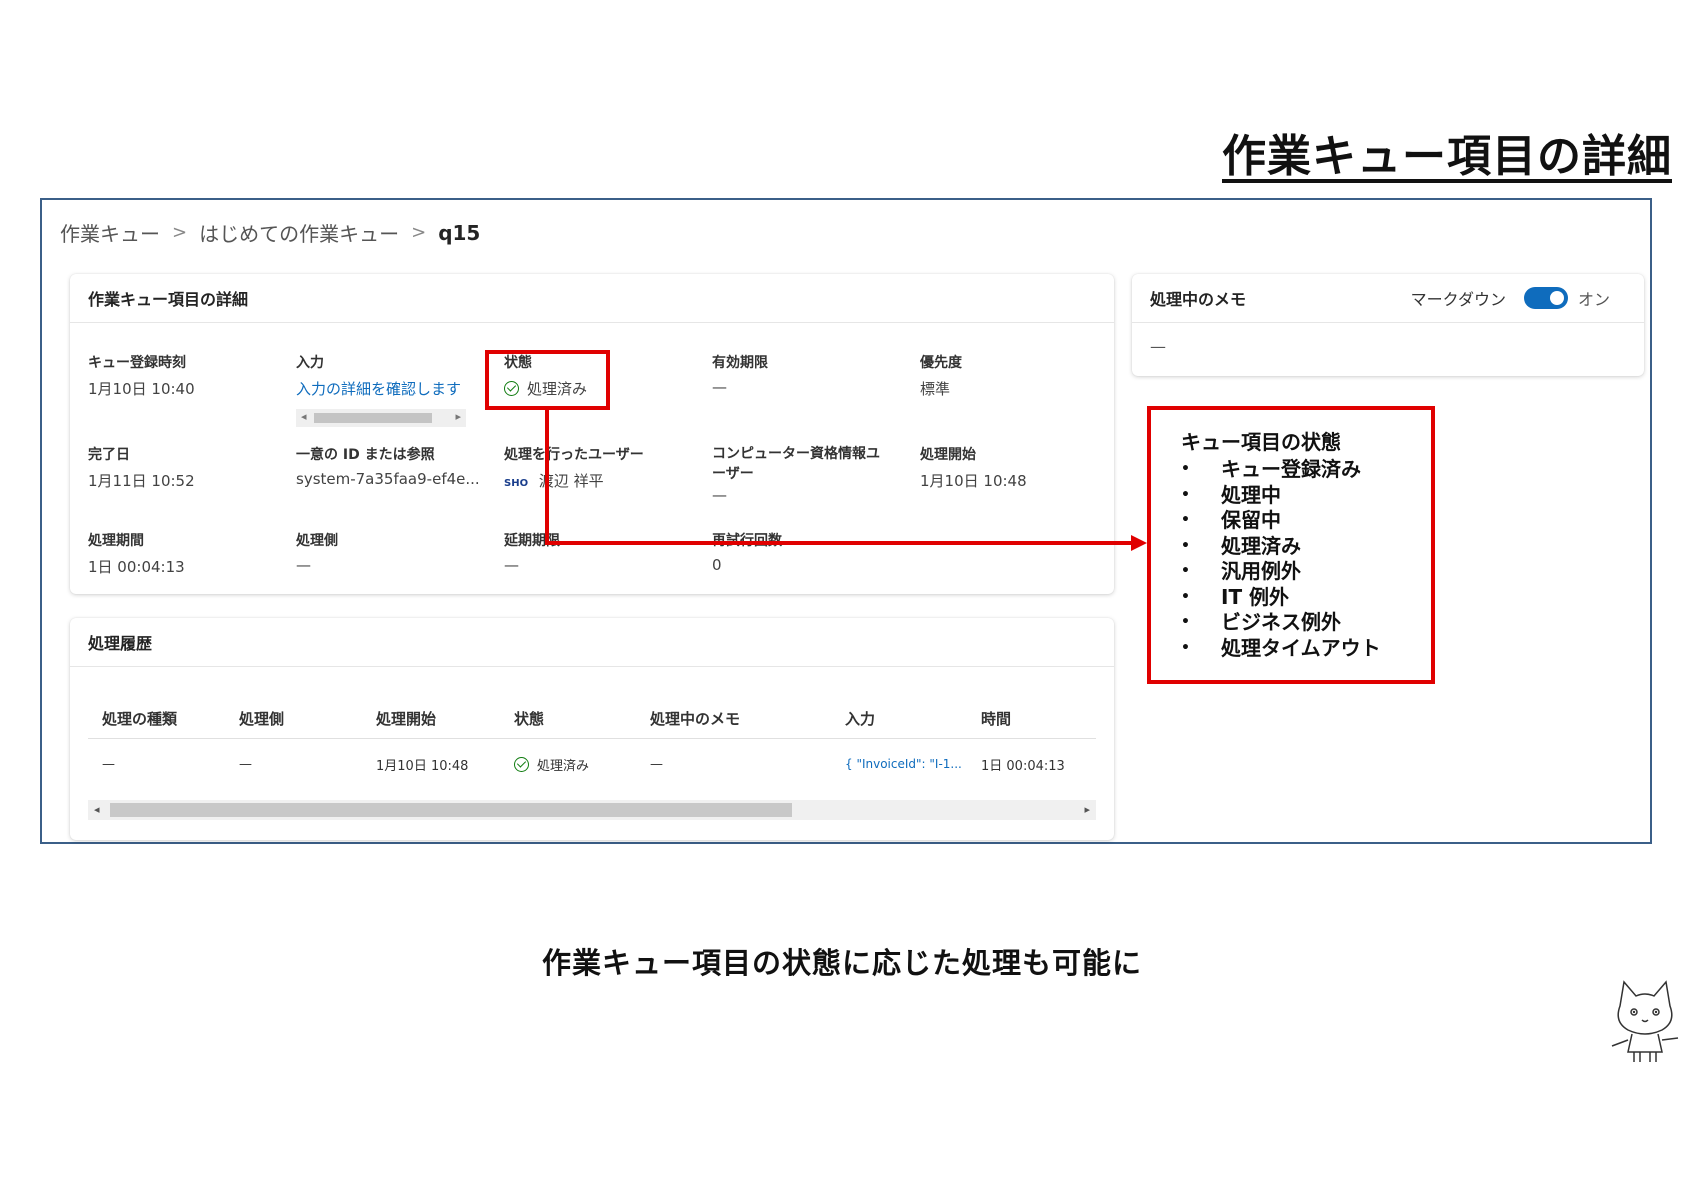 Image resolution: width=1684 pixels, height=1191 pixels. What do you see at coordinates (941, 363) in the screenshot?
I see `field-label: 優先度` at bounding box center [941, 363].